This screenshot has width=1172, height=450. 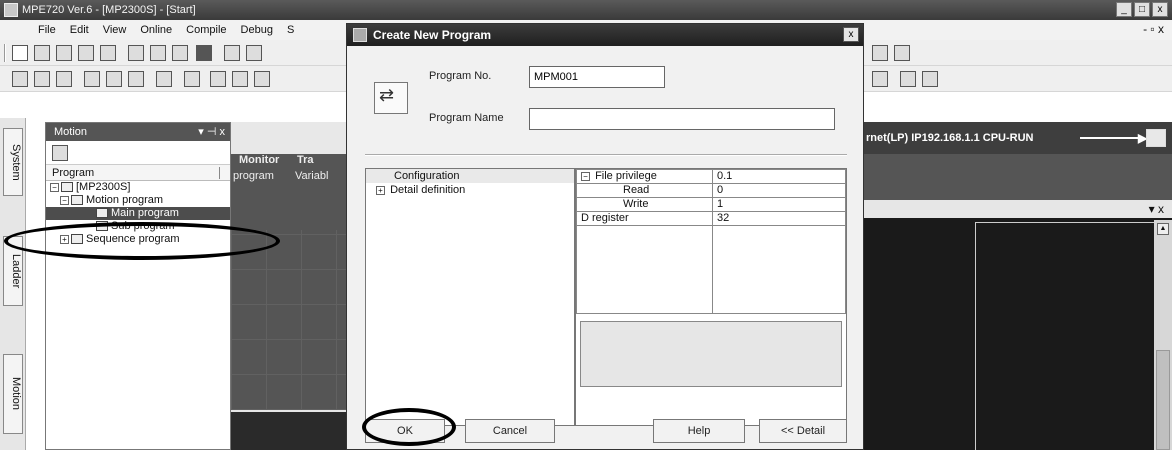 I want to click on copy-icon, so click(x=158, y=53).